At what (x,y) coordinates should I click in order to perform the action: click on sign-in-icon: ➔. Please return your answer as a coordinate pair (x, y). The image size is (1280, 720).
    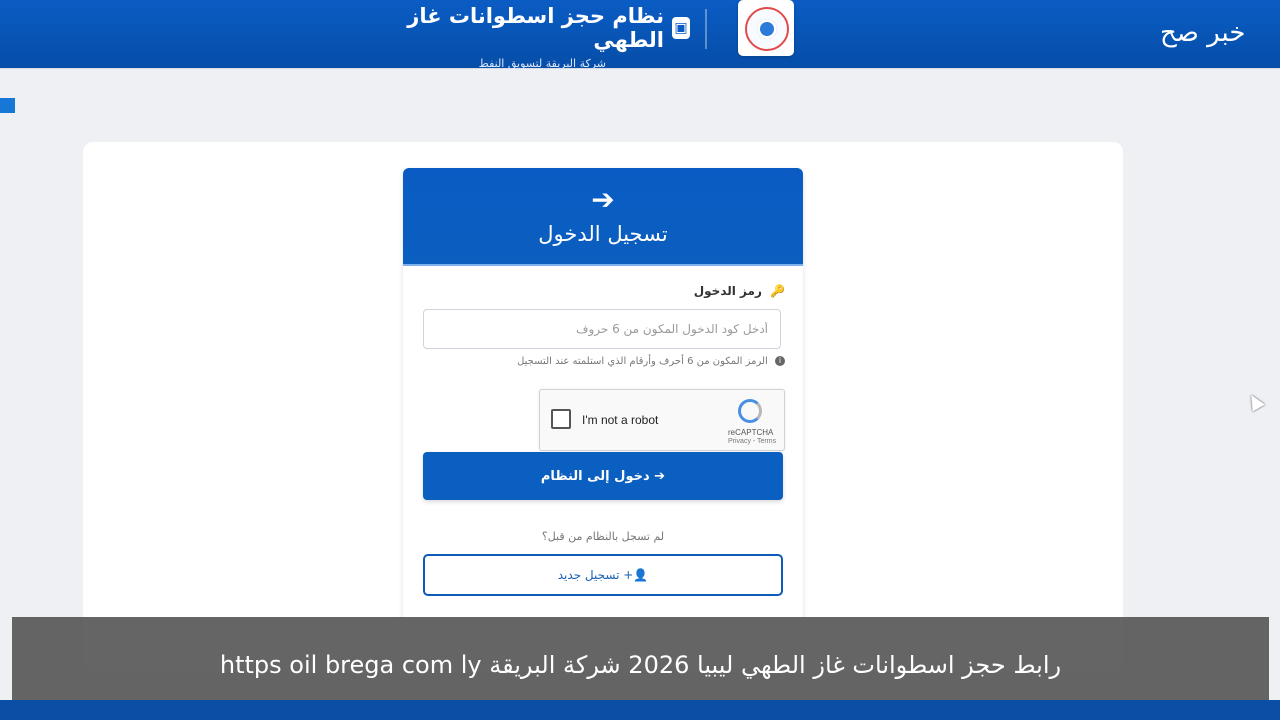
    Looking at the image, I should click on (603, 199).